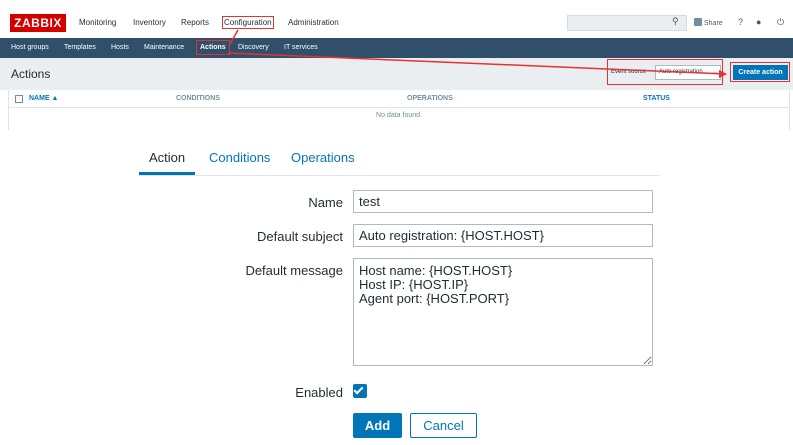 Image resolution: width=793 pixels, height=445 pixels. Describe the element at coordinates (325, 202) in the screenshot. I see `name-label: Name` at that location.